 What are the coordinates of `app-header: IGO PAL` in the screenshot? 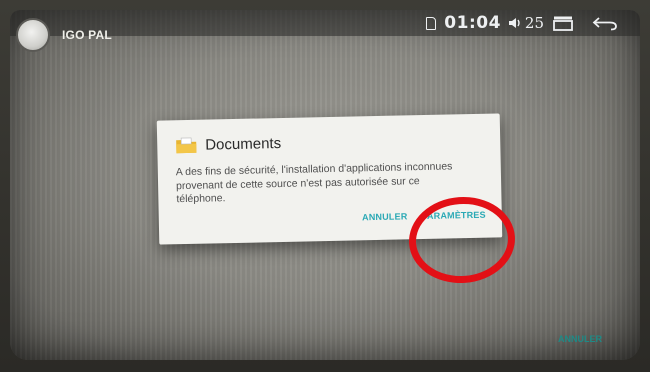 It's located at (64, 35).